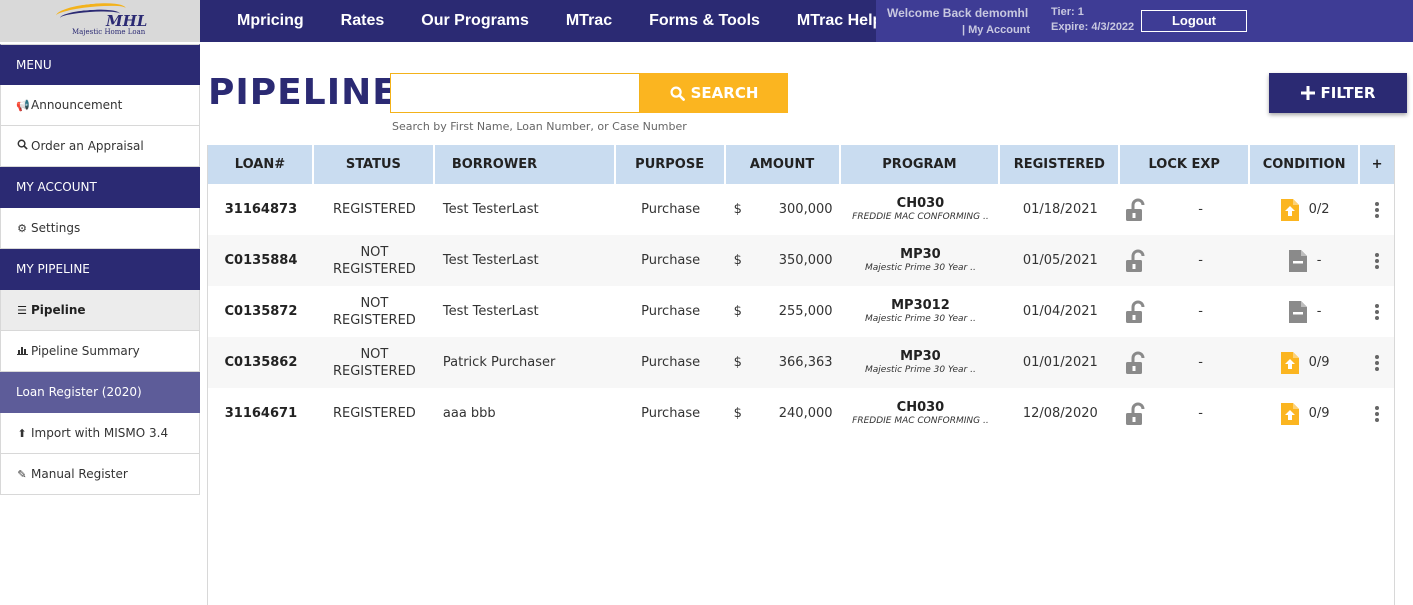 Image resolution: width=1413 pixels, height=605 pixels. Describe the element at coordinates (805, 362) in the screenshot. I see `amount-value: 366,363` at that location.